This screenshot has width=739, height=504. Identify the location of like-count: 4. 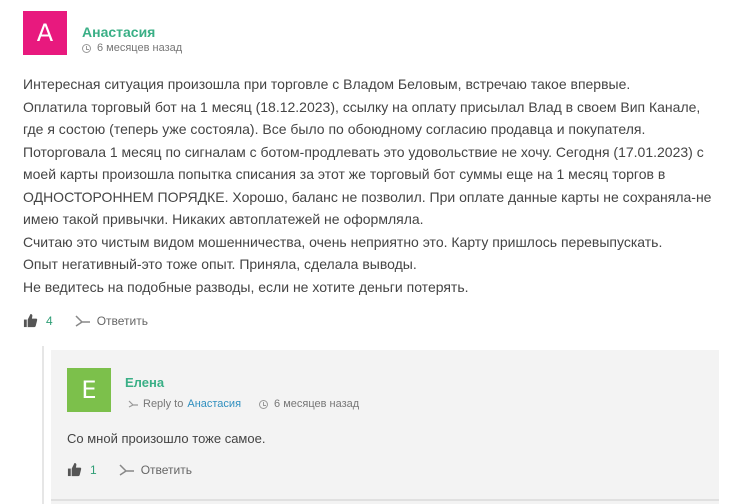
(49, 320).